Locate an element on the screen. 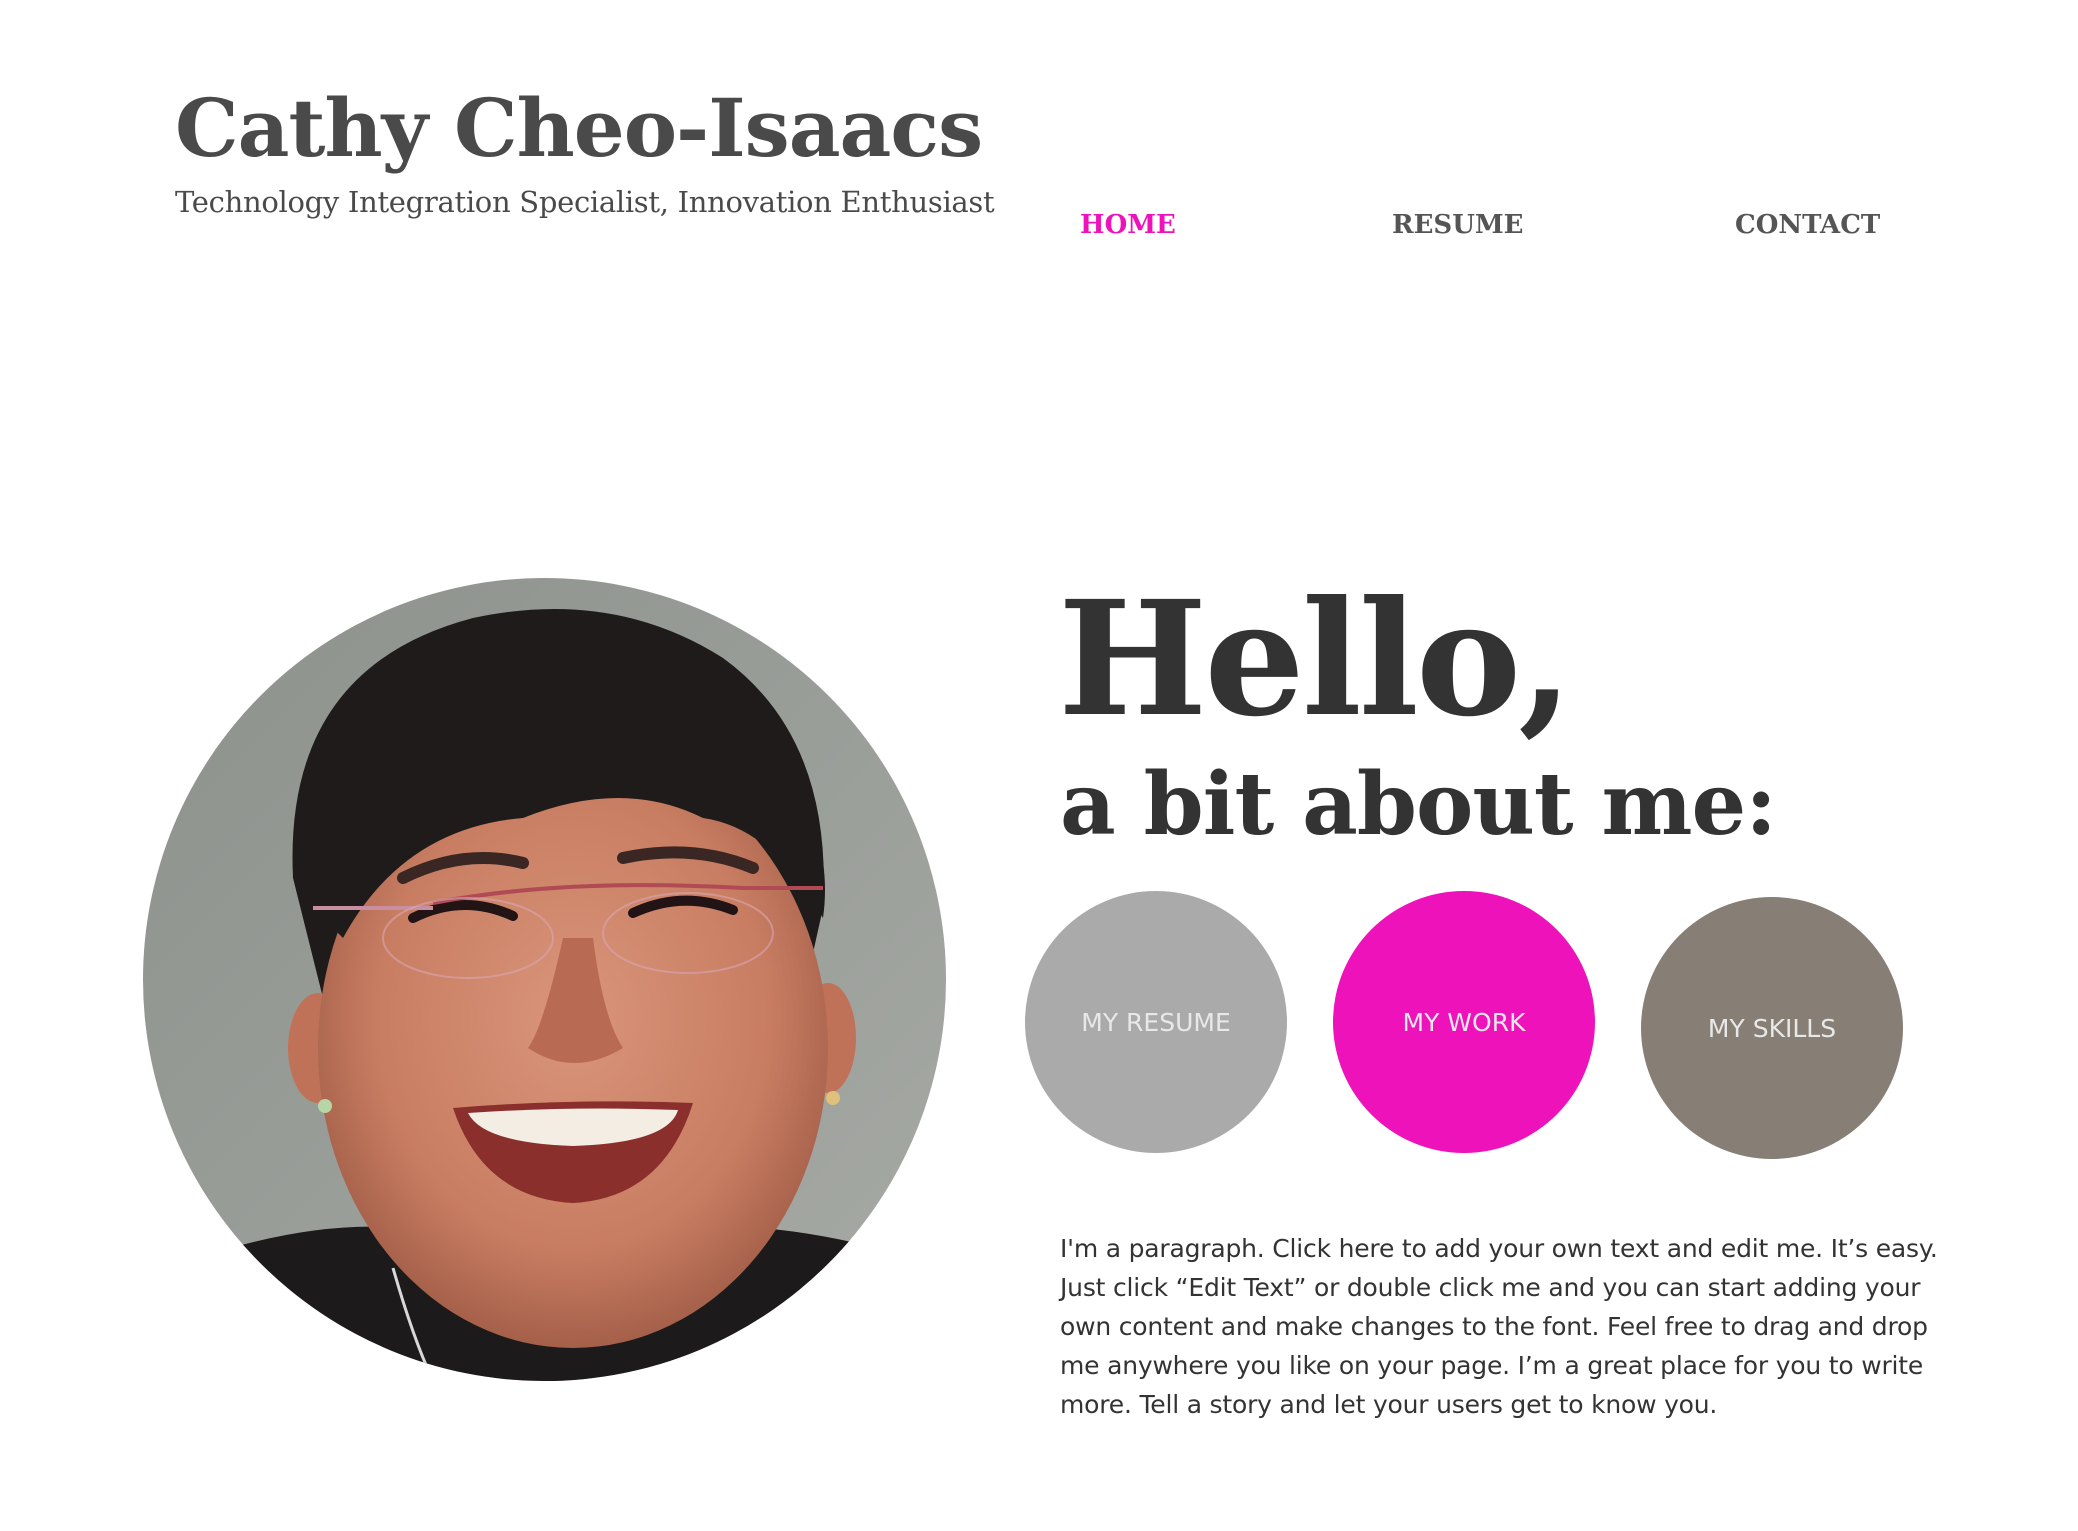  my-work-button-label: MY WORK is located at coordinates (1464, 1022).